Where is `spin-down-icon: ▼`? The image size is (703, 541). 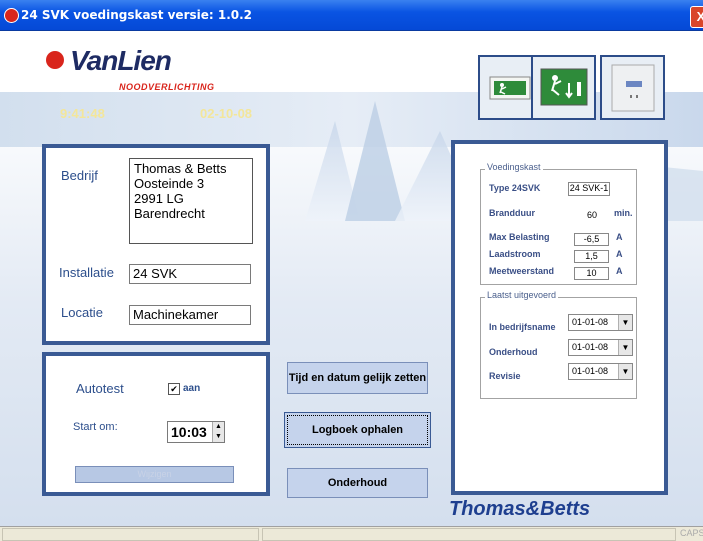
spin-down-icon: ▼ is located at coordinates (218, 437).